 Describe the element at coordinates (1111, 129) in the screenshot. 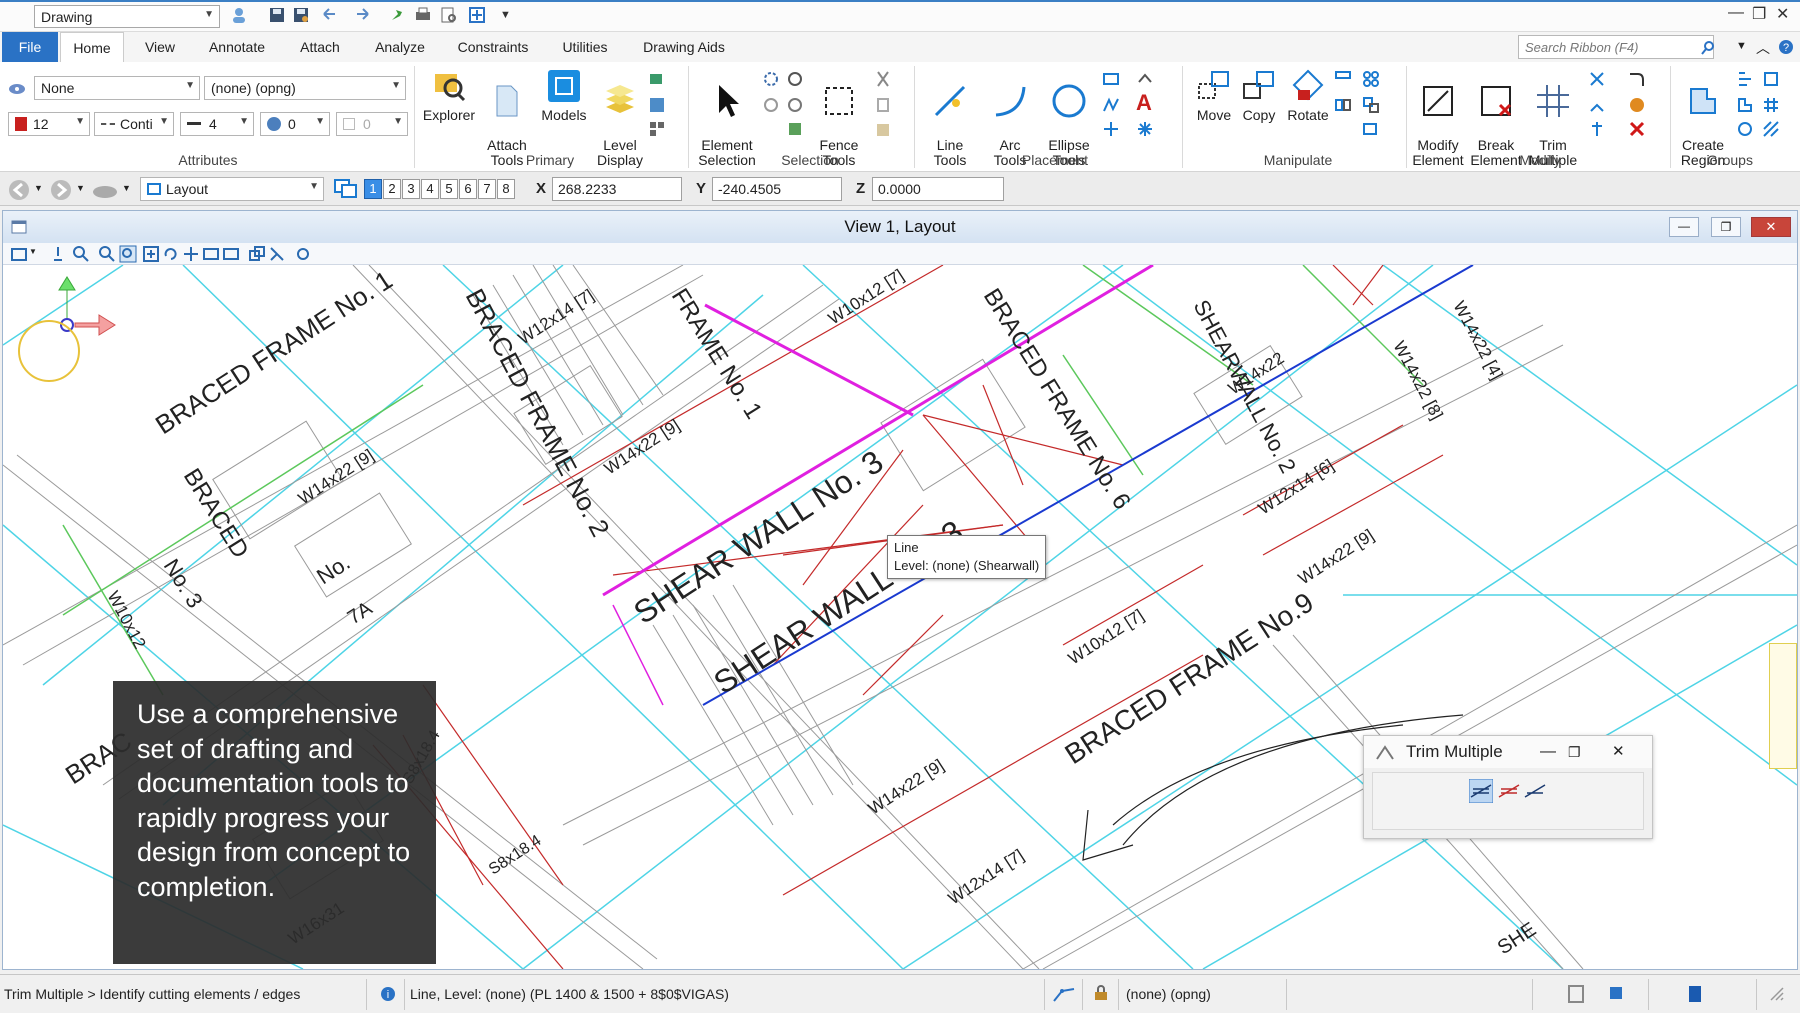

I see `point-icon` at that location.